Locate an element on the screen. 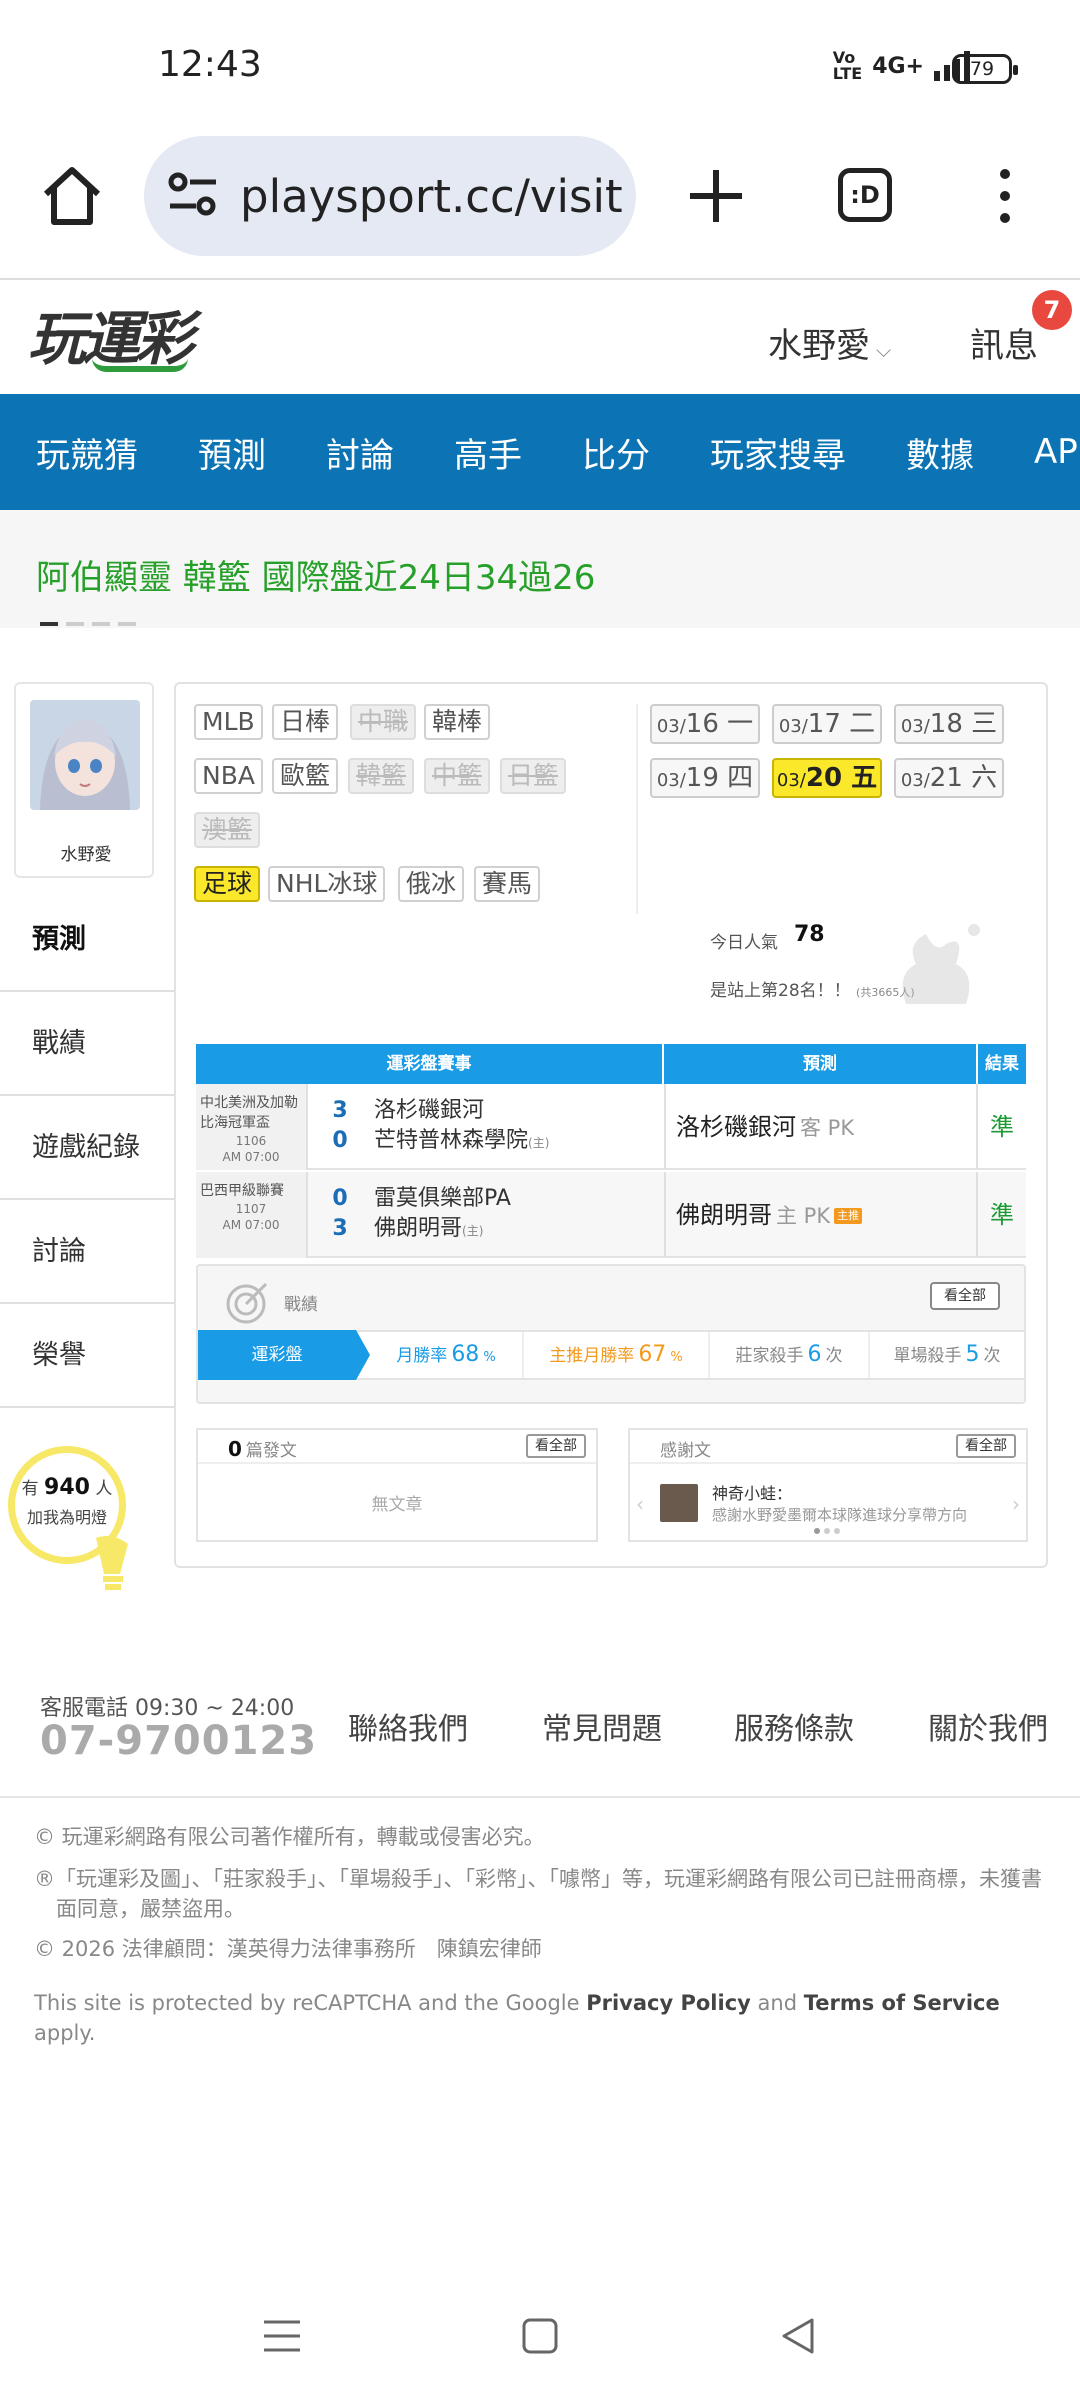 This screenshot has height=2400, width=1080. nav-item-guess: 玩競猜 is located at coordinates (81, 452).